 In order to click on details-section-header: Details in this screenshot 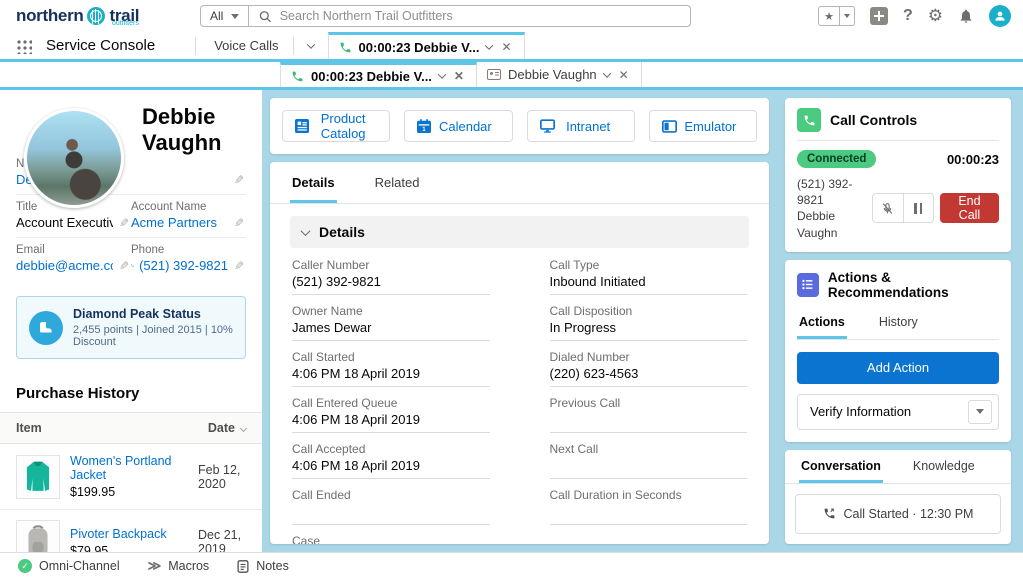, I will do `click(519, 232)`.